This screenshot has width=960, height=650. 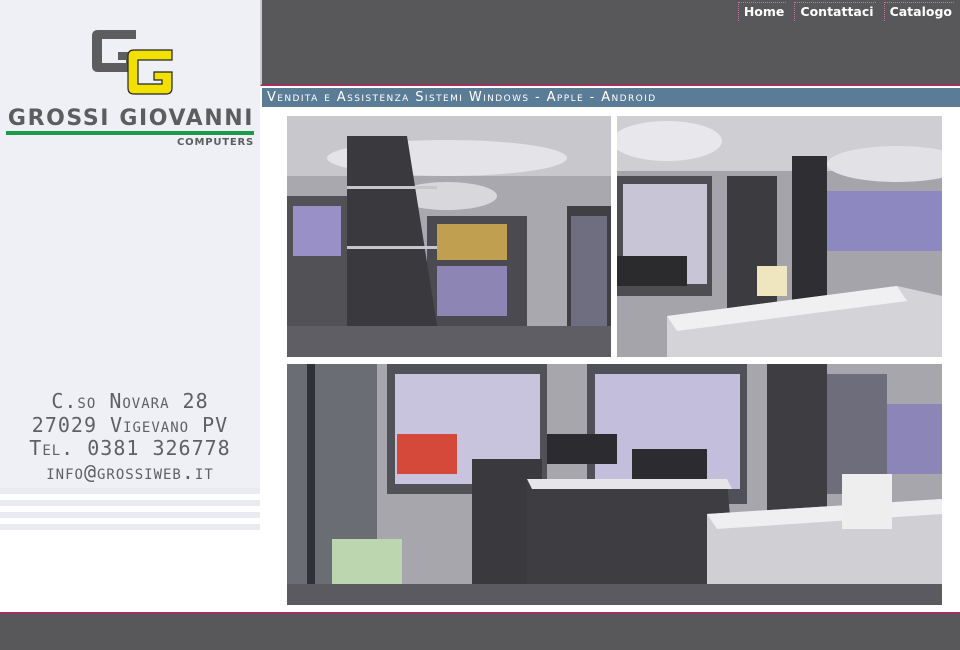 What do you see at coordinates (449, 236) in the screenshot?
I see `store-photo-entrance` at bounding box center [449, 236].